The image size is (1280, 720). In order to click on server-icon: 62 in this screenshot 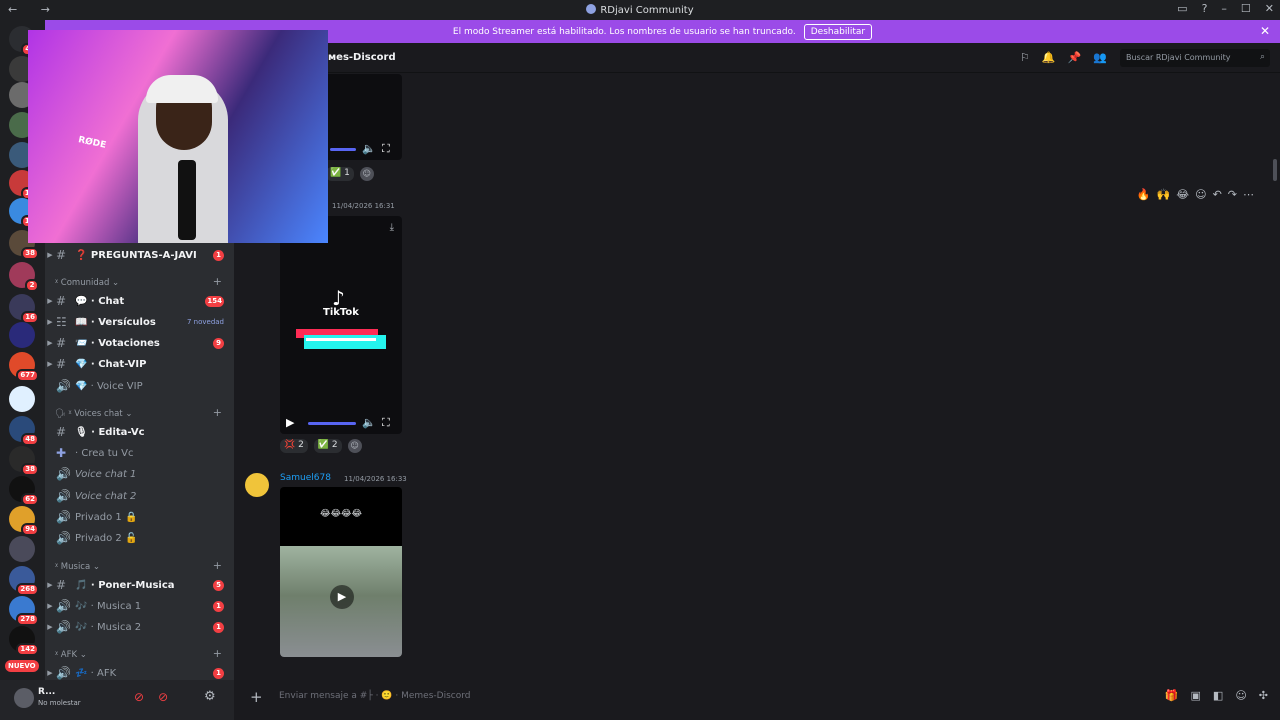, I will do `click(24, 491)`.